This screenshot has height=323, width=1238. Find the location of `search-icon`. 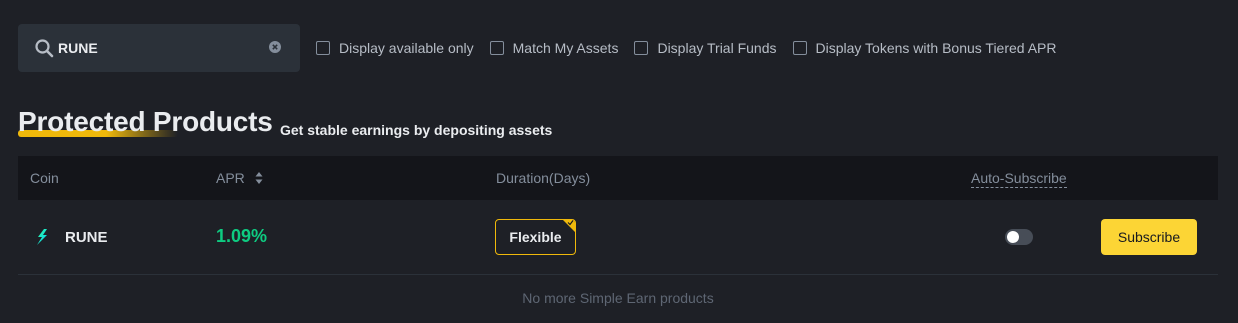

search-icon is located at coordinates (44, 48).